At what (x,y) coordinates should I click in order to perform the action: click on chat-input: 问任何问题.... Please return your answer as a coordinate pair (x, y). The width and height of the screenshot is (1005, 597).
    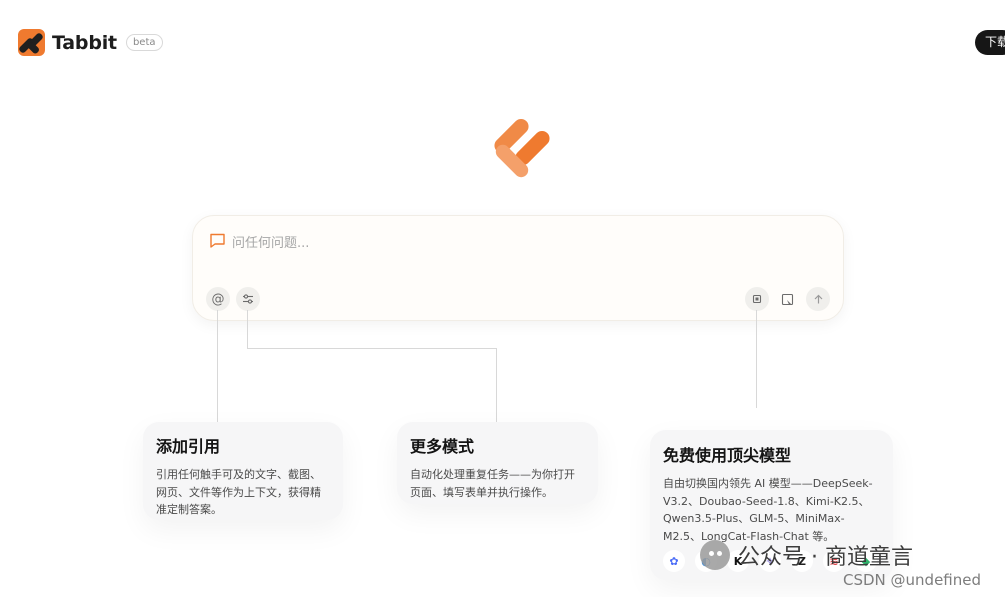
    Looking at the image, I should click on (270, 241).